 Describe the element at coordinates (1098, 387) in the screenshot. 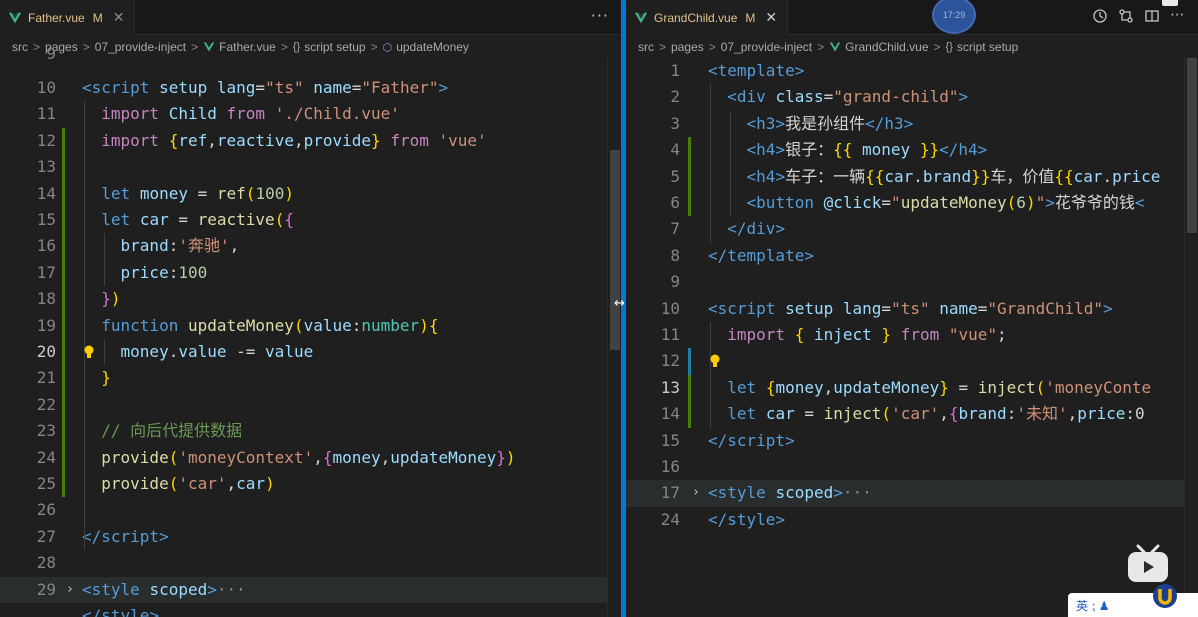

I see `code-token: 'moneyConte` at that location.